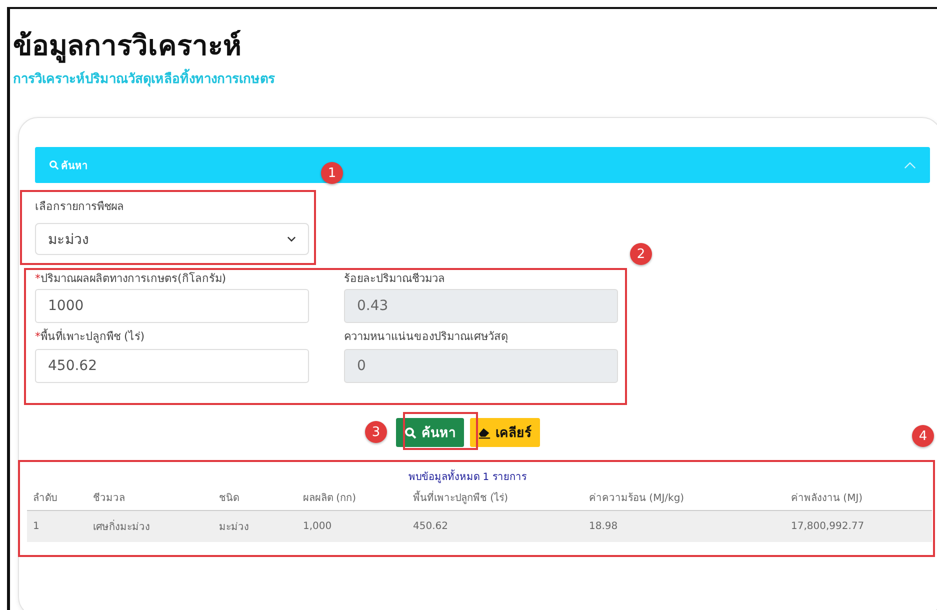 This screenshot has width=937, height=610. I want to click on field-label: ความหนาแน่นของปริมาณเศษวัสดุ, so click(426, 336).